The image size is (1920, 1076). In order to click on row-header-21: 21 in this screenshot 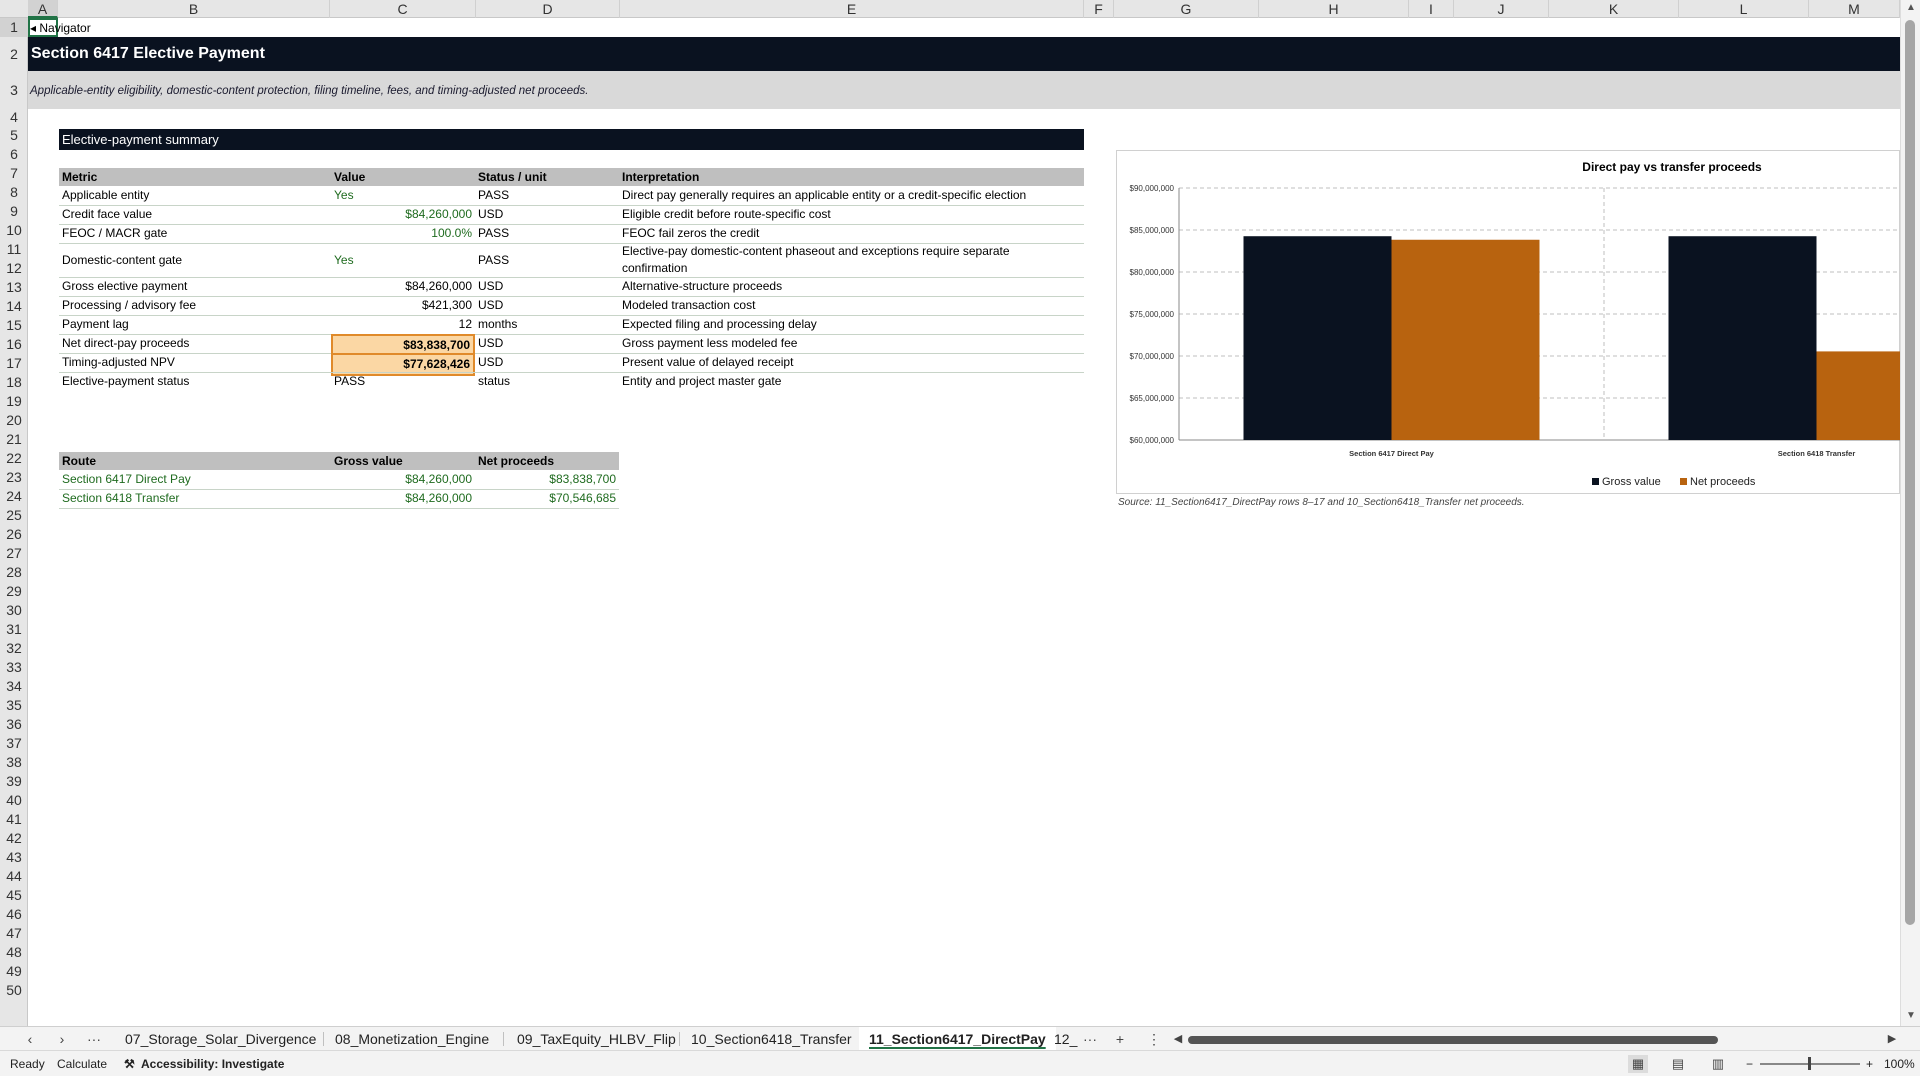, I will do `click(14, 439)`.